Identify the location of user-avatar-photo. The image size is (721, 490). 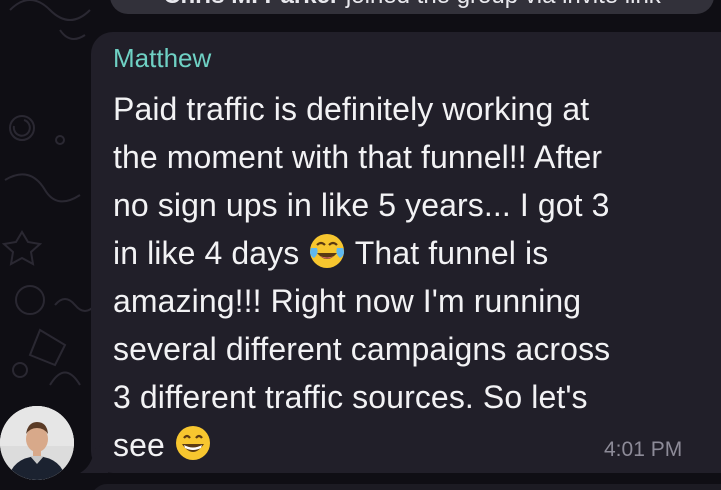
(37, 443).